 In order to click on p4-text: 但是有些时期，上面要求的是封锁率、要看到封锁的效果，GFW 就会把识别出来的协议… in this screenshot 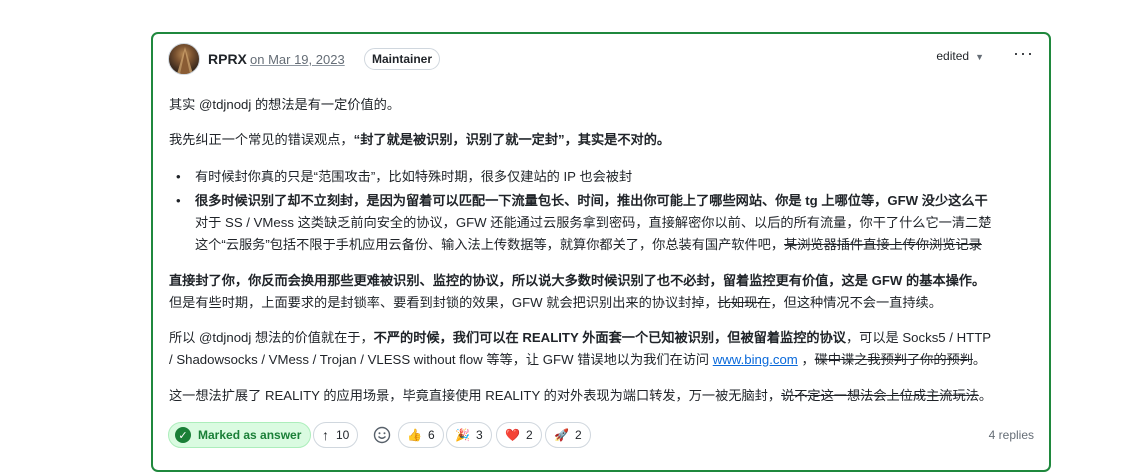, I will do `click(443, 302)`.